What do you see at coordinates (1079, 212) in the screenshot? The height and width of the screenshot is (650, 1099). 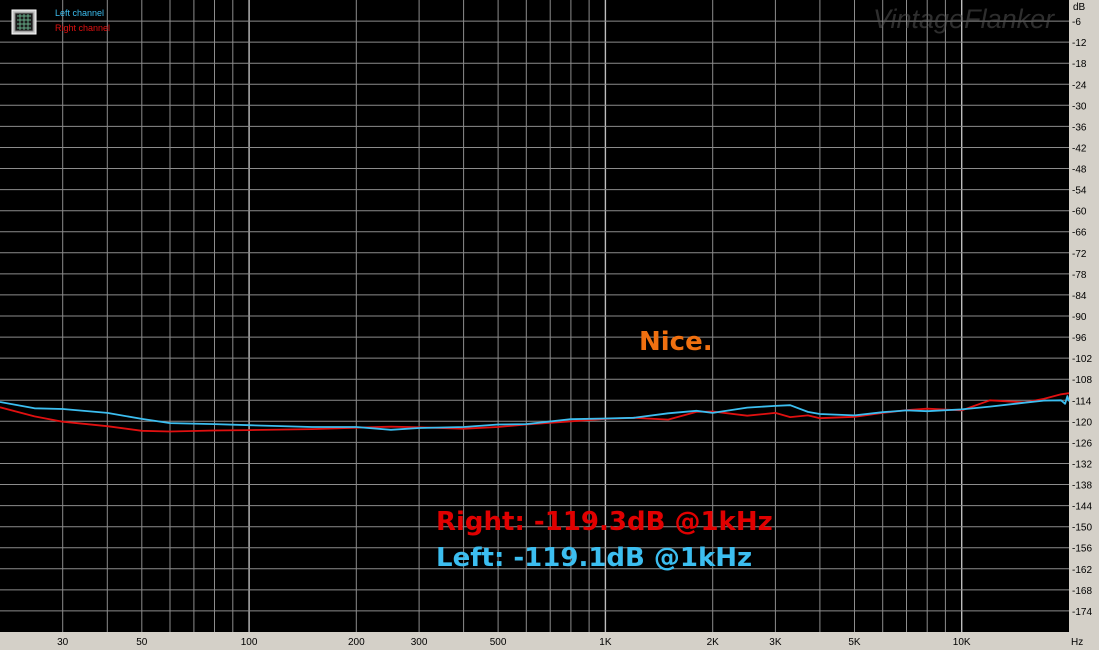 I see `y-tick-label: -60` at bounding box center [1079, 212].